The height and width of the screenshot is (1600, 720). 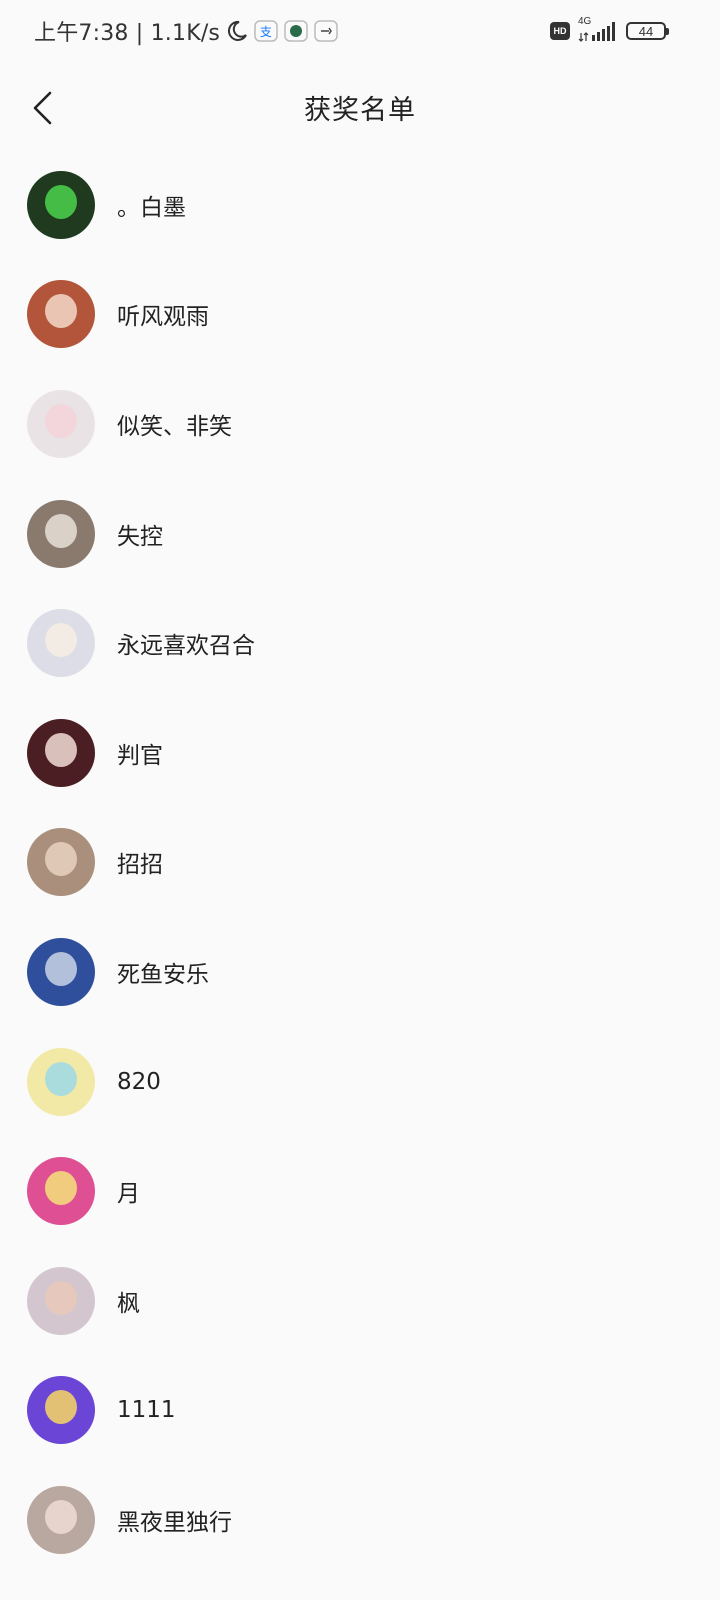 What do you see at coordinates (360, 1082) in the screenshot?
I see `list-item: 820` at bounding box center [360, 1082].